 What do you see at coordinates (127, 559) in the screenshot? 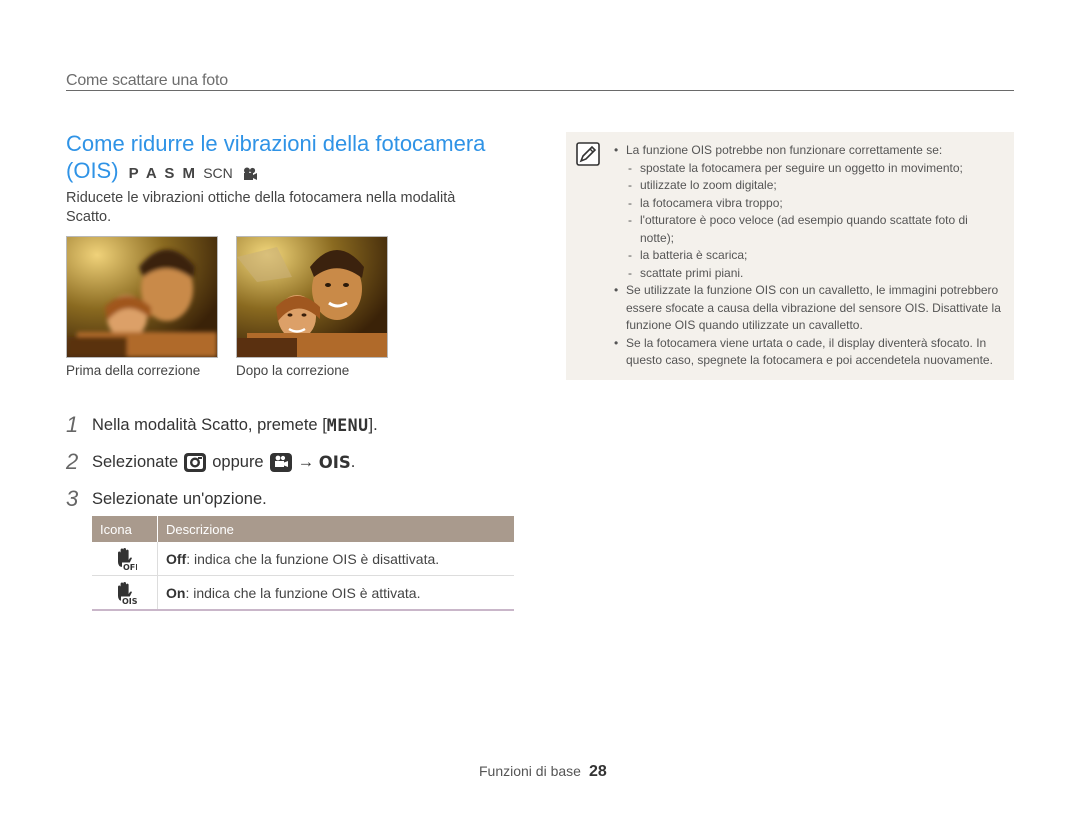
I see `ois-off-icon: OFF` at bounding box center [127, 559].